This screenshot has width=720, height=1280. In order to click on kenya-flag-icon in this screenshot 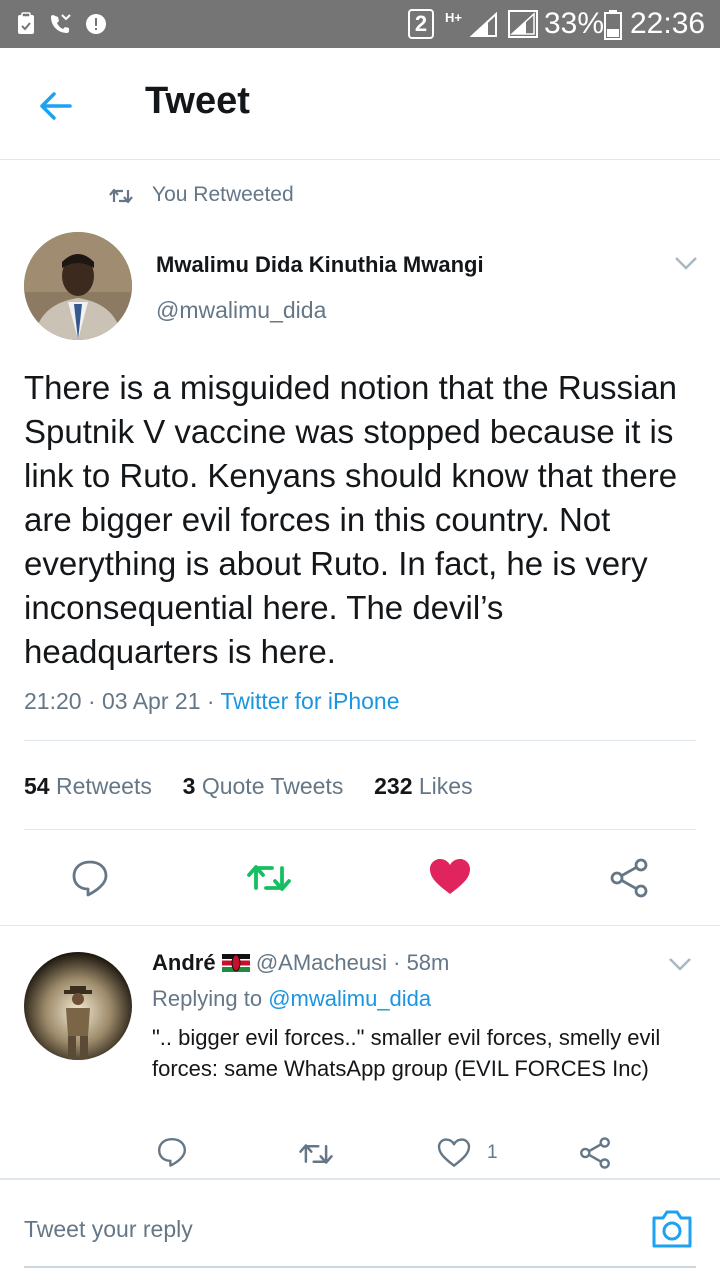, I will do `click(235, 963)`.